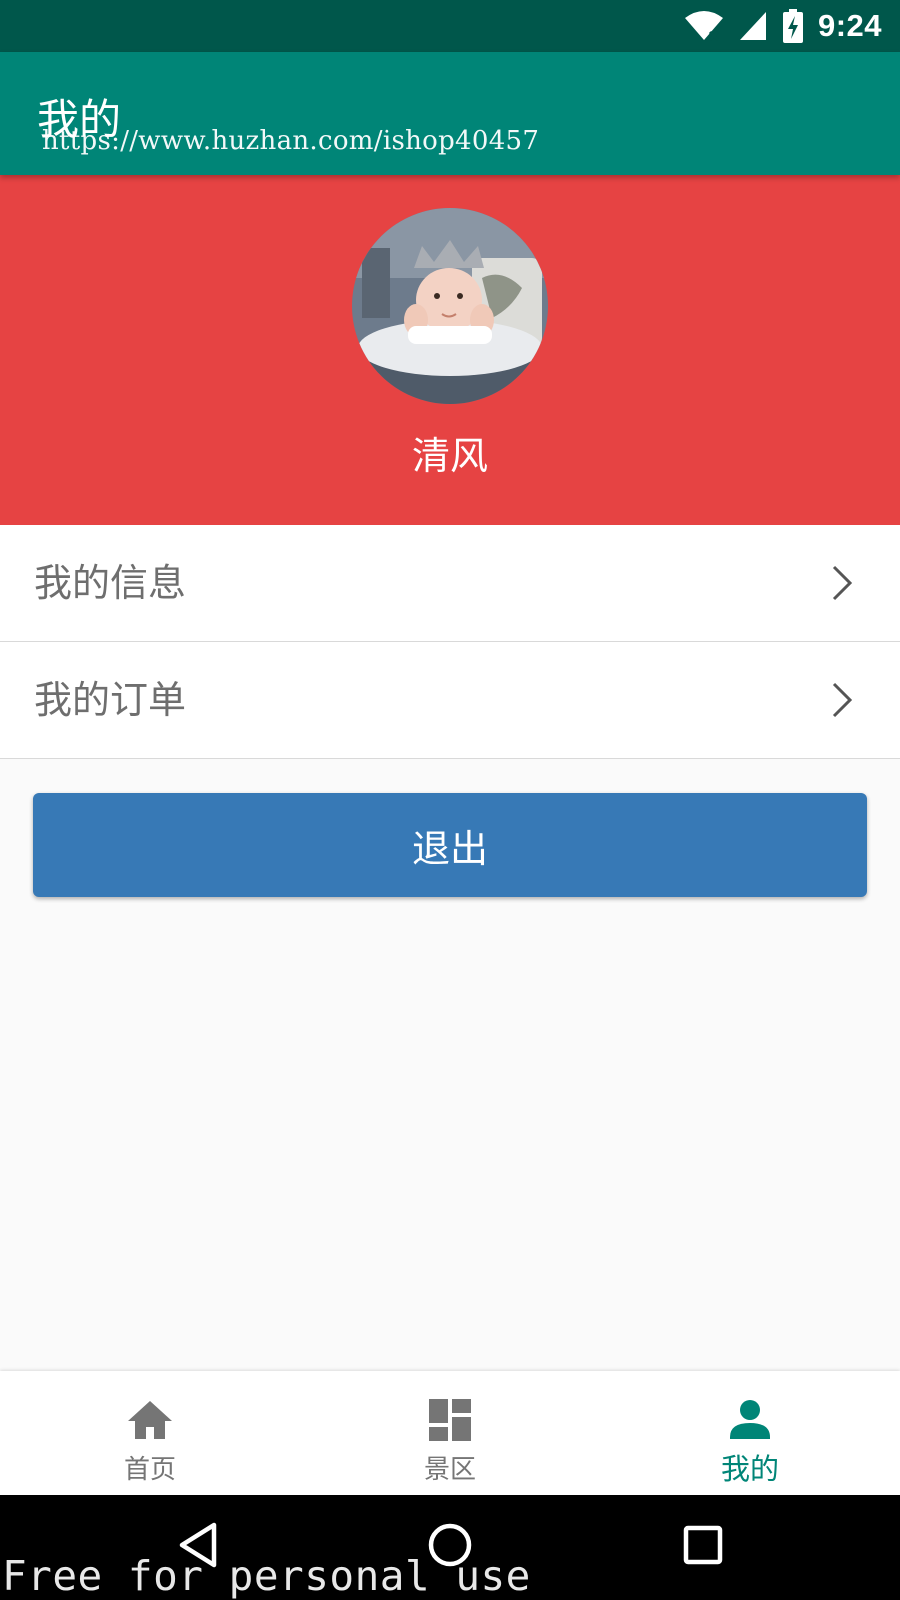  Describe the element at coordinates (749, 1469) in the screenshot. I see `nav-label: 我的` at that location.